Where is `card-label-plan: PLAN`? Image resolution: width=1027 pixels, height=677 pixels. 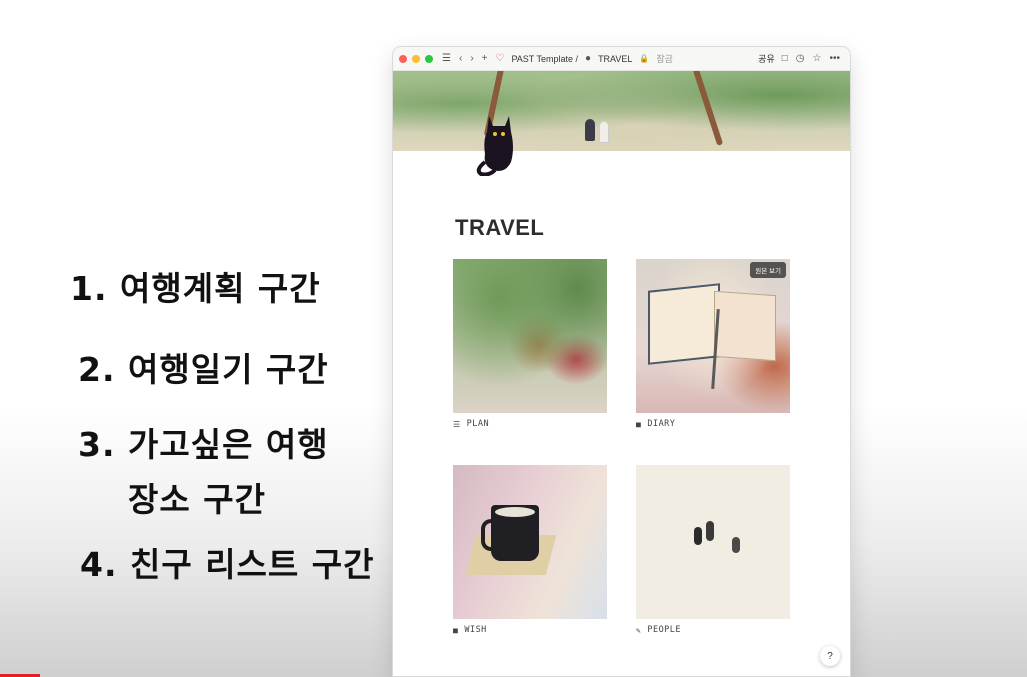 card-label-plan: PLAN is located at coordinates (478, 424).